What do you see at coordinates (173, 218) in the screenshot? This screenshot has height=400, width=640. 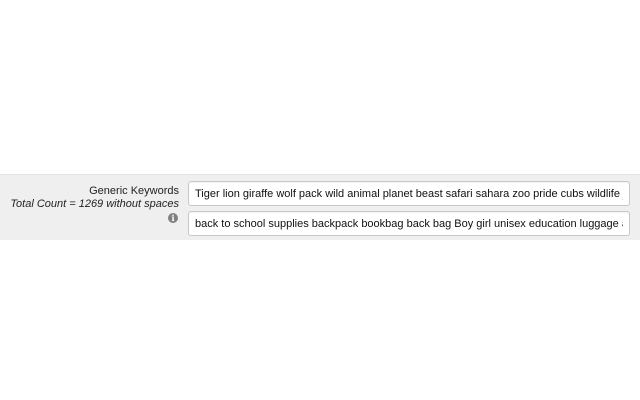 I see `info-icon: i` at bounding box center [173, 218].